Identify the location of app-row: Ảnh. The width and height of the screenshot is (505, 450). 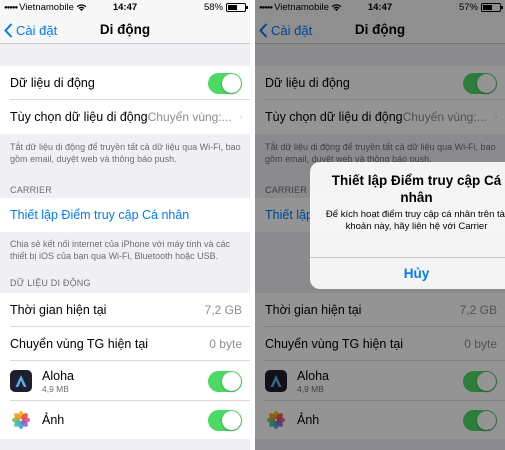
(125, 420).